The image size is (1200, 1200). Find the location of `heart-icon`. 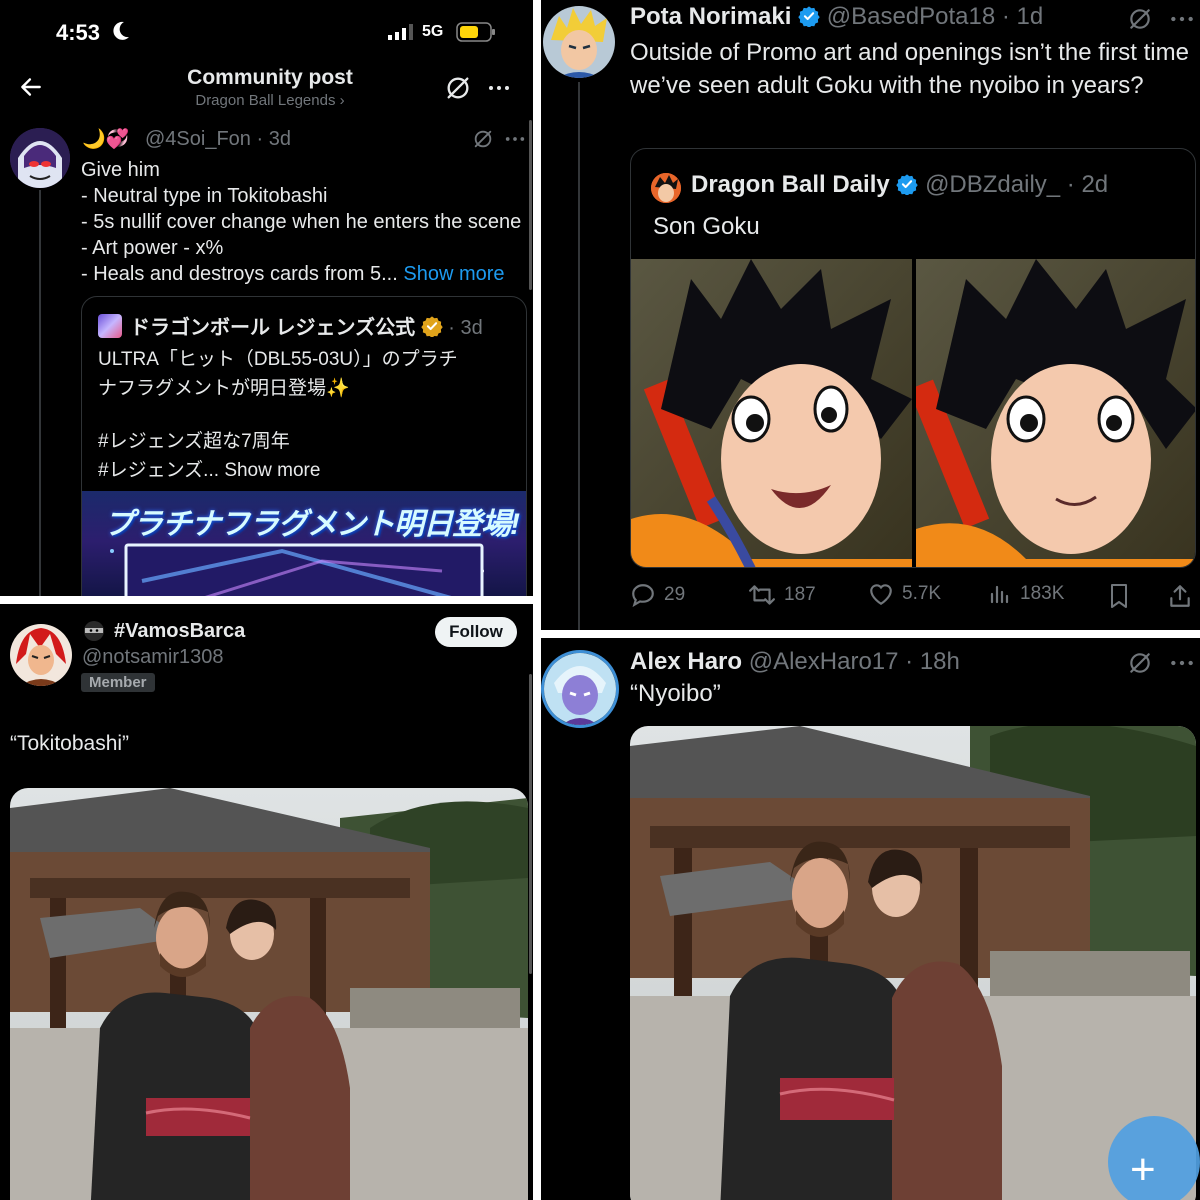

heart-icon is located at coordinates (881, 595).